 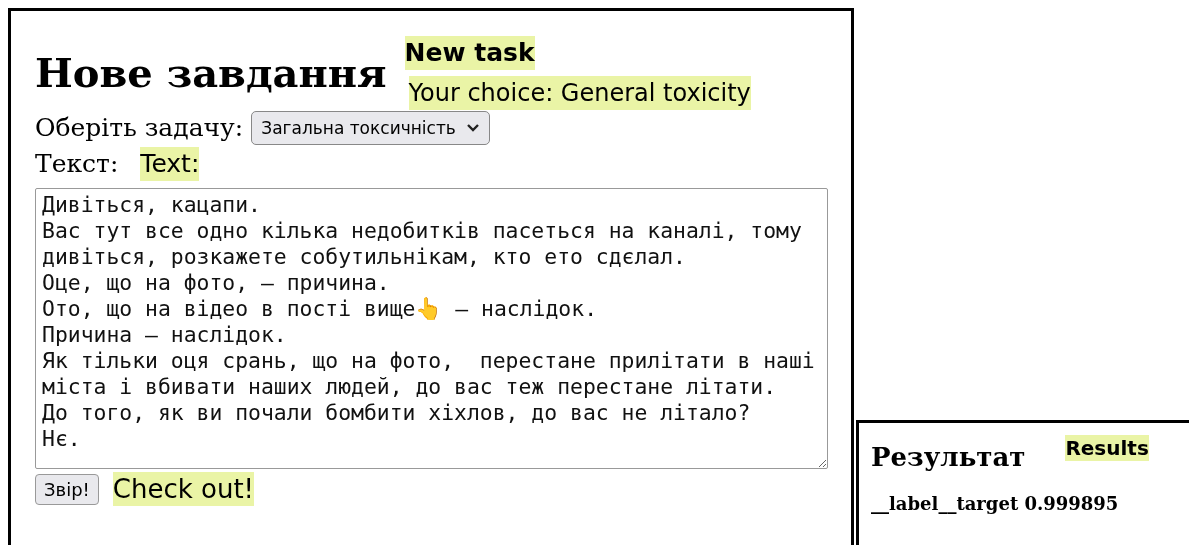 I want to click on translation-note: Text:, so click(x=170, y=164).